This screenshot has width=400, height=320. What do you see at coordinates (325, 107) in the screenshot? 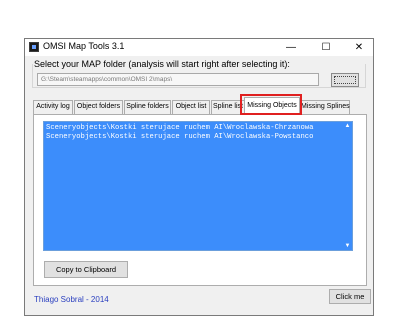
I see `tab-missing-splines: Missing Splines` at bounding box center [325, 107].